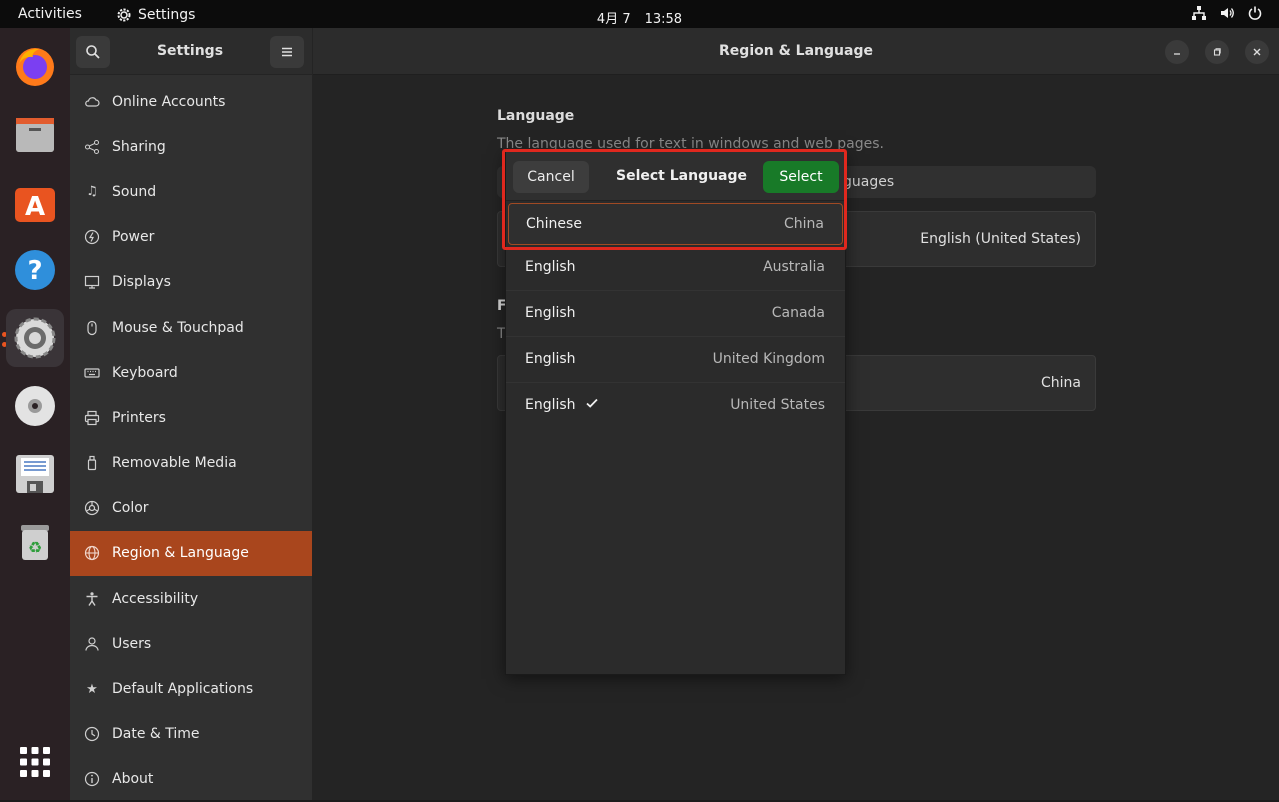  What do you see at coordinates (92, 418) in the screenshot?
I see `printer-icon` at bounding box center [92, 418].